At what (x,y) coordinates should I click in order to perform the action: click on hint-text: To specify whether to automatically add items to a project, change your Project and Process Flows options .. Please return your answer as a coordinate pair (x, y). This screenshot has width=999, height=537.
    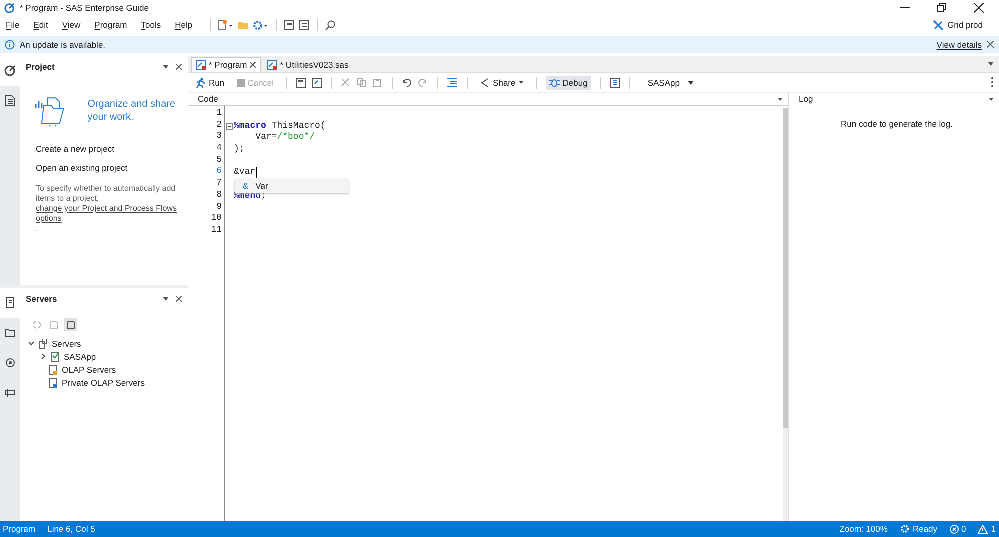
    Looking at the image, I should click on (108, 209).